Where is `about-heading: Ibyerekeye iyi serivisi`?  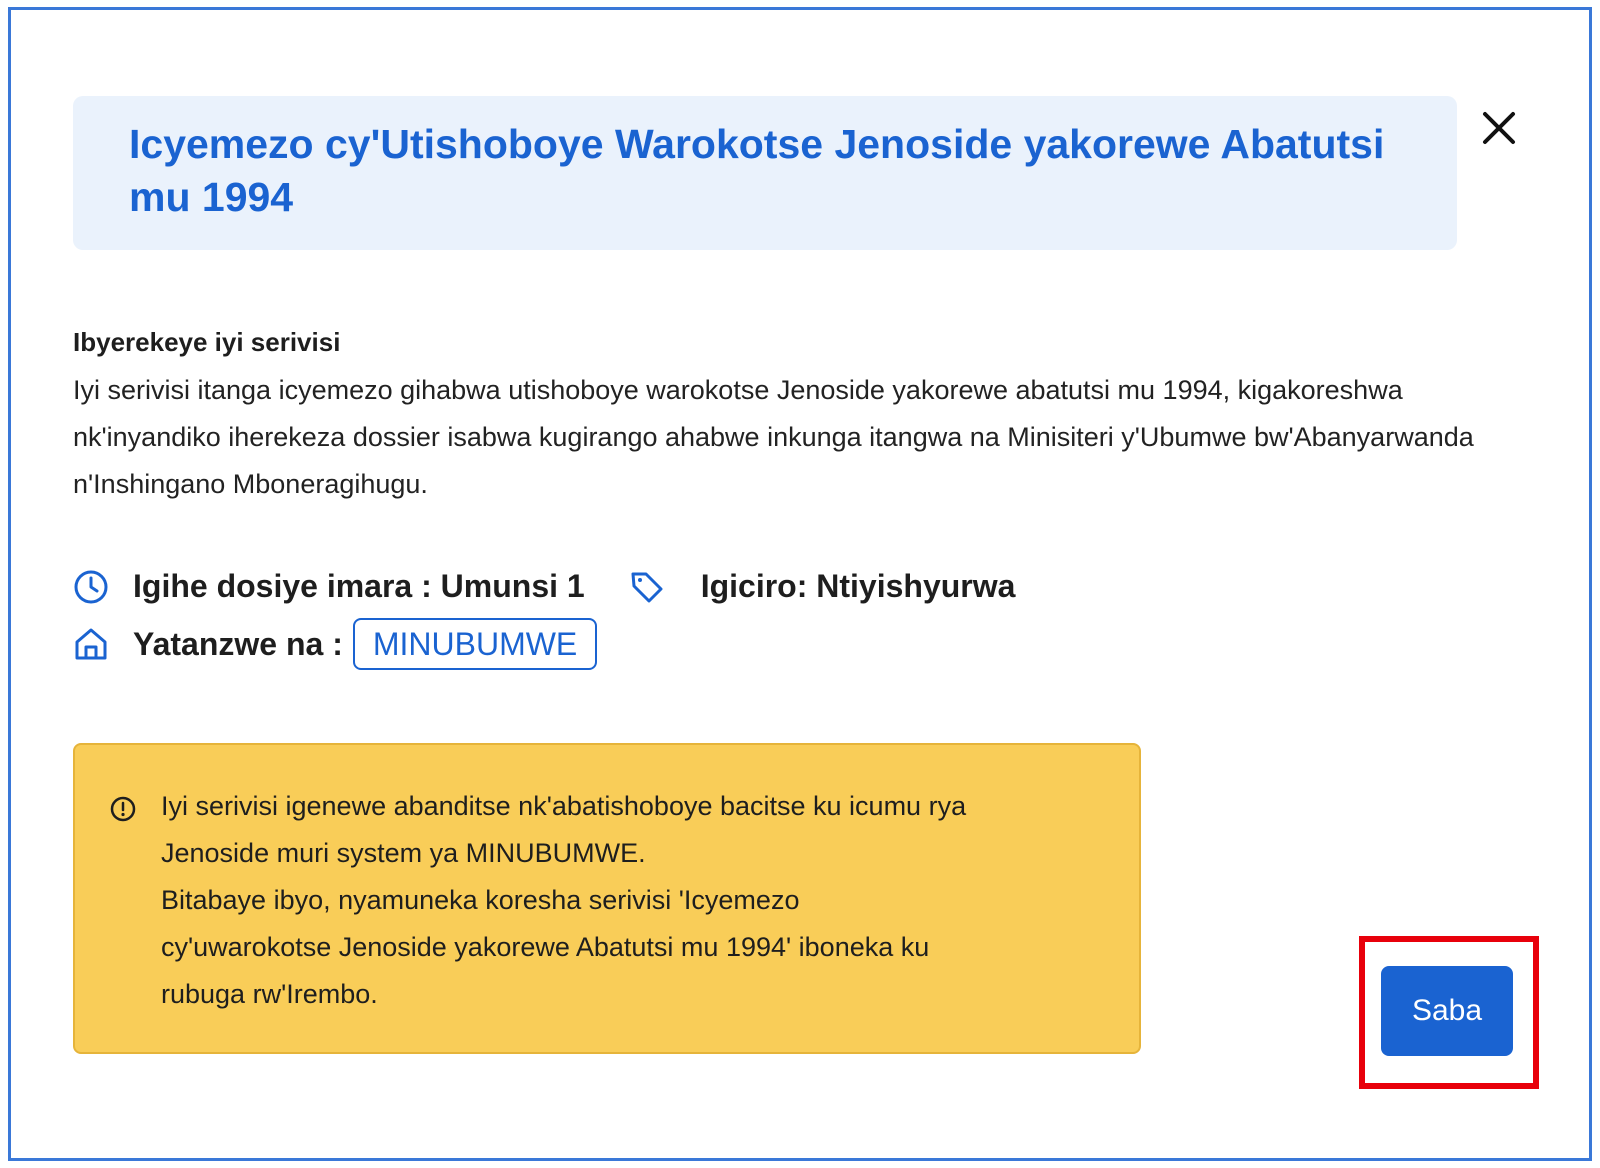
about-heading: Ibyerekeye iyi serivisi is located at coordinates (207, 342).